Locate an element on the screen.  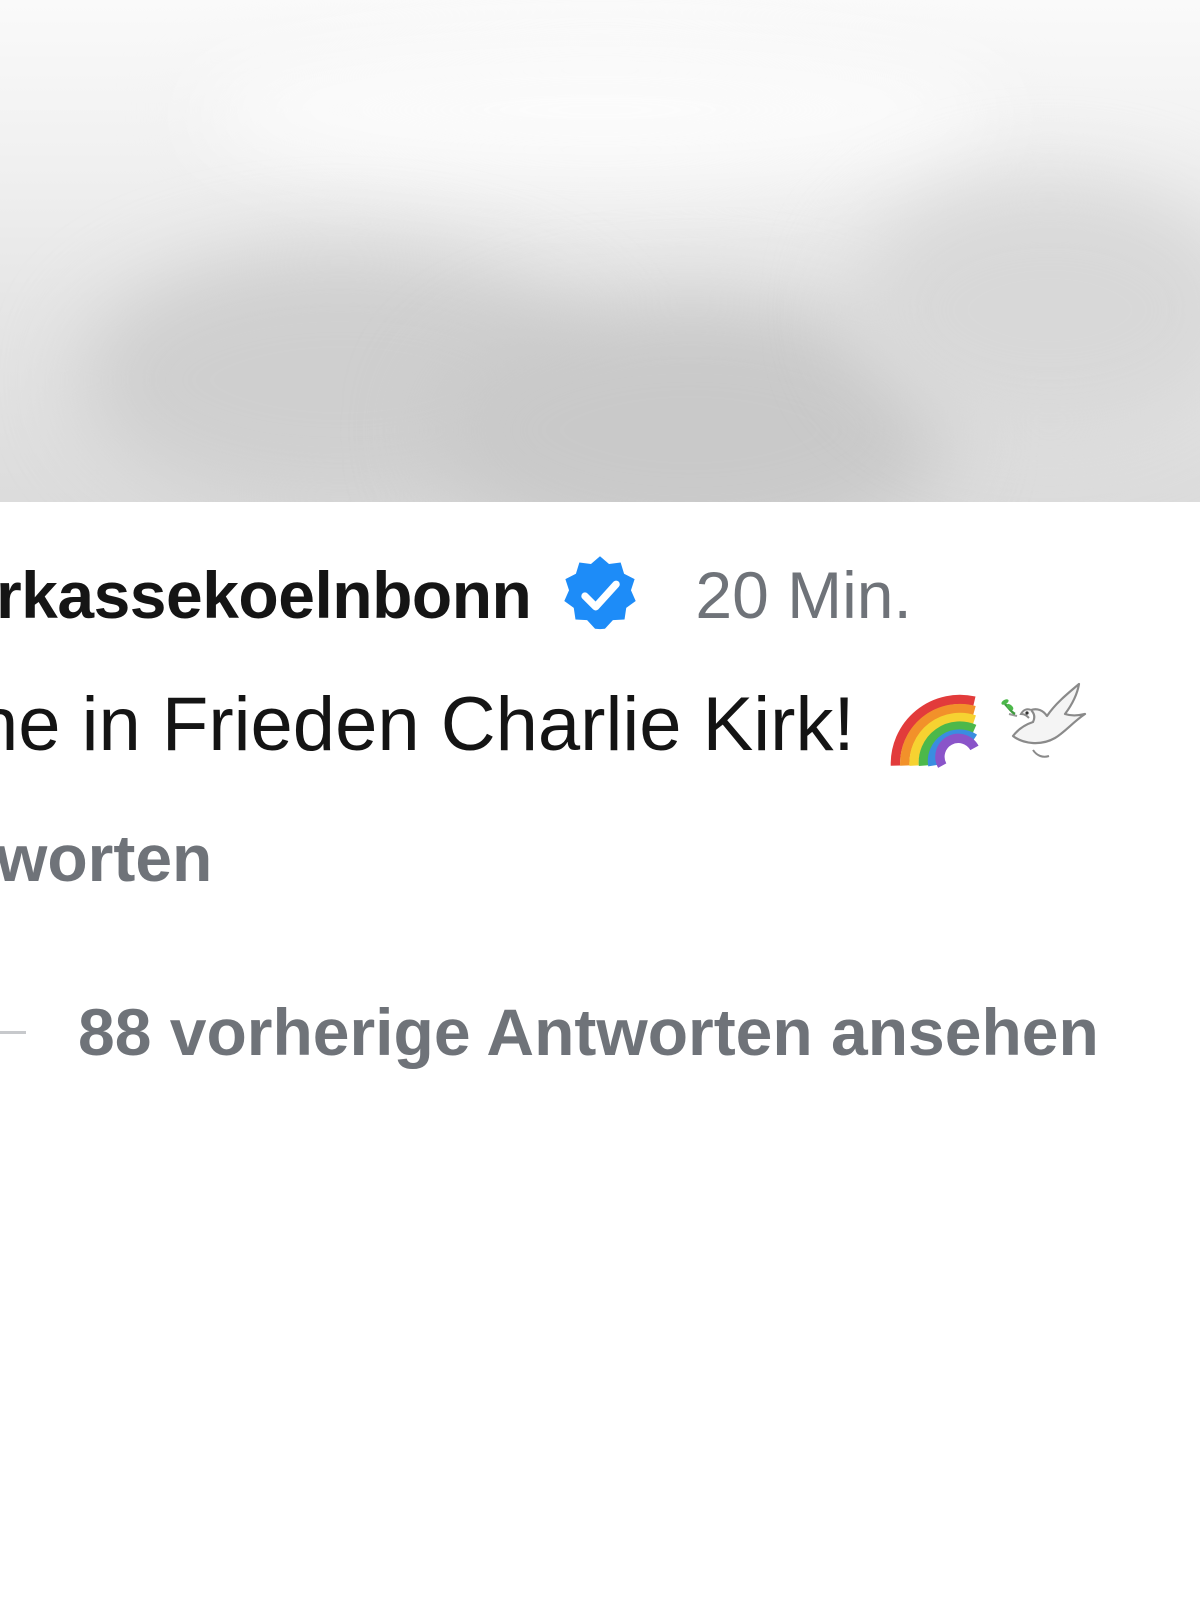
comment-body: ne in Frieden Charlie Kirk! is located at coordinates (546, 724).